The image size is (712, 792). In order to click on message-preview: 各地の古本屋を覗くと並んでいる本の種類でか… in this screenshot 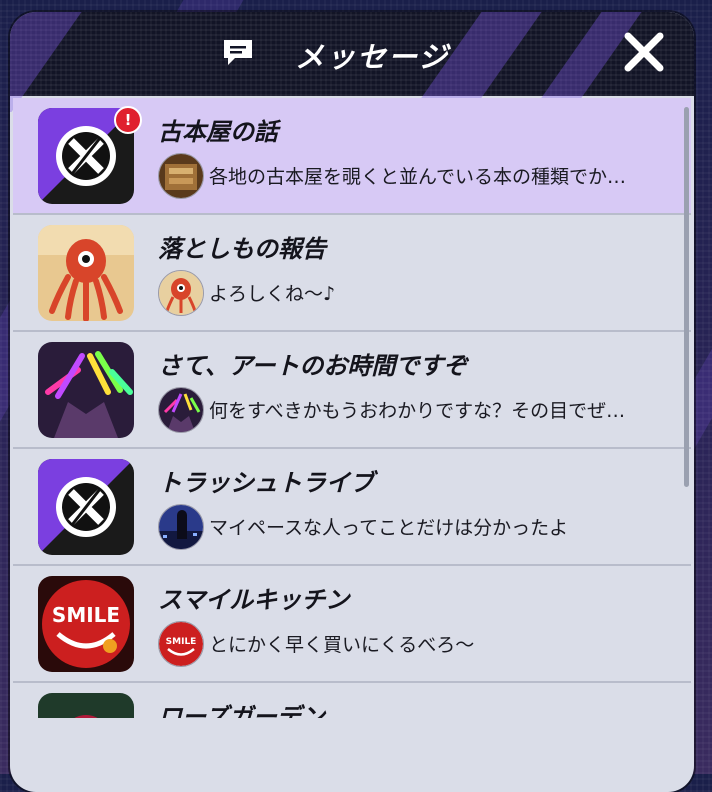, I will do `click(418, 177)`.